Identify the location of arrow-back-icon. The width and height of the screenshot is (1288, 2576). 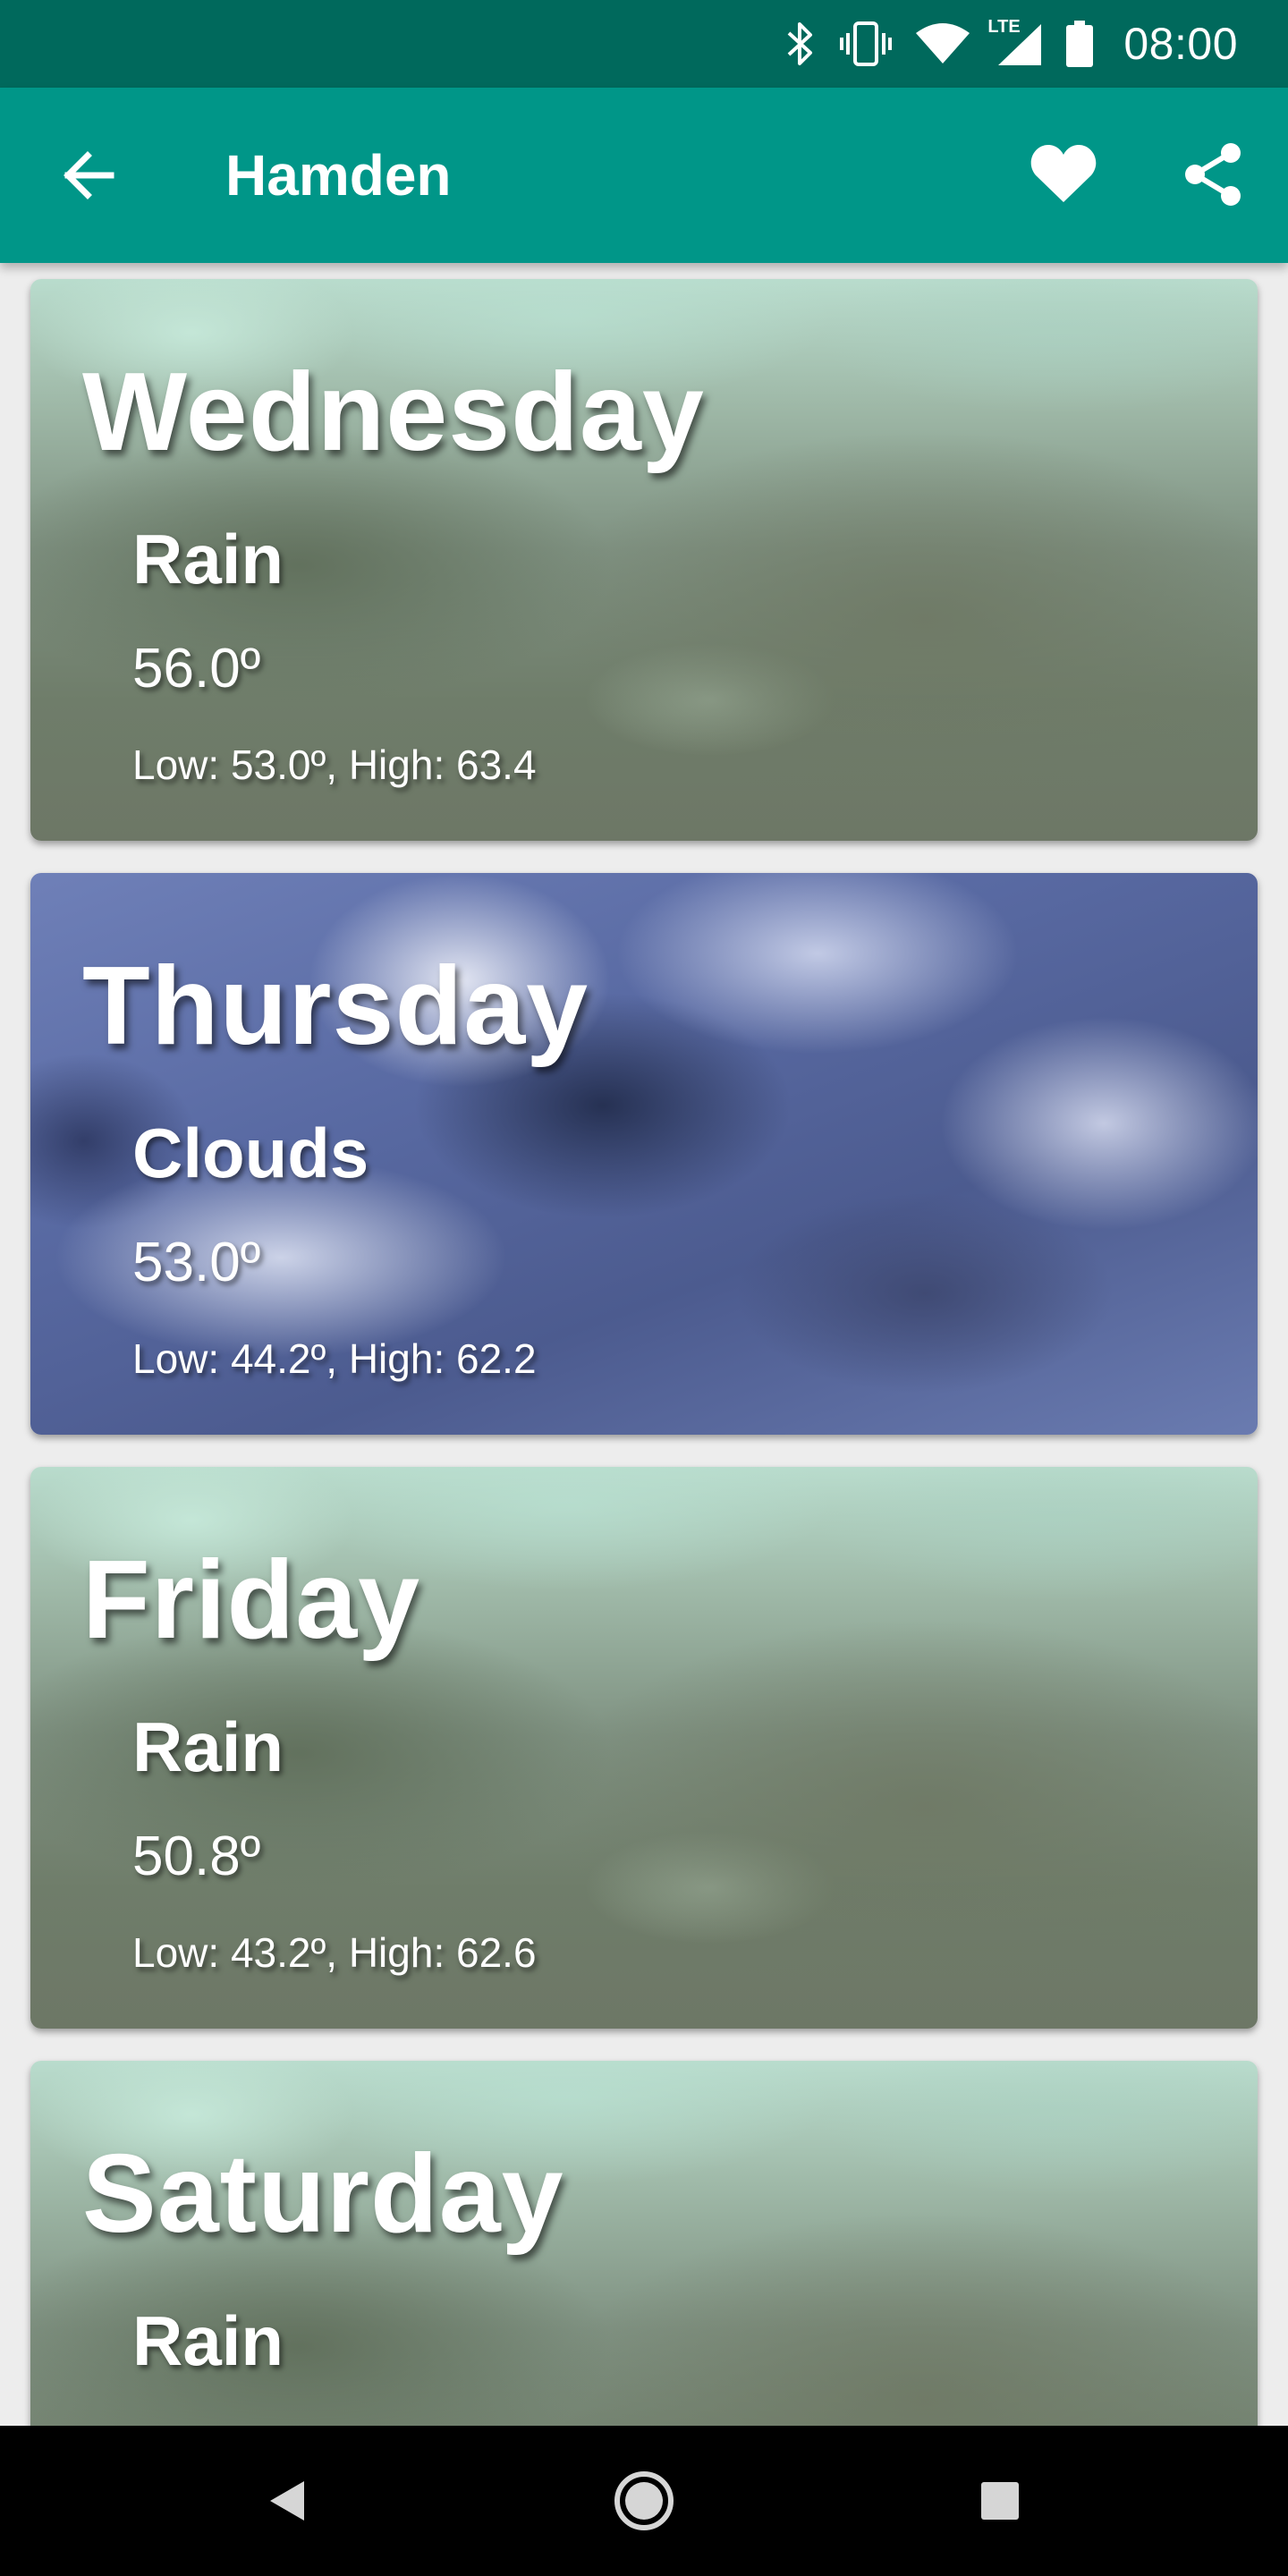
(89, 175).